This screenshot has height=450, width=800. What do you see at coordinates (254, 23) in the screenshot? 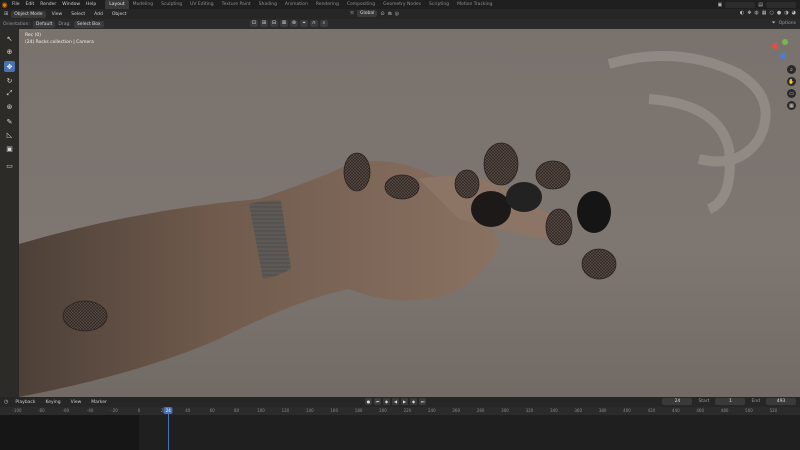
I see `select-mode-icon: ⊡` at bounding box center [254, 23].